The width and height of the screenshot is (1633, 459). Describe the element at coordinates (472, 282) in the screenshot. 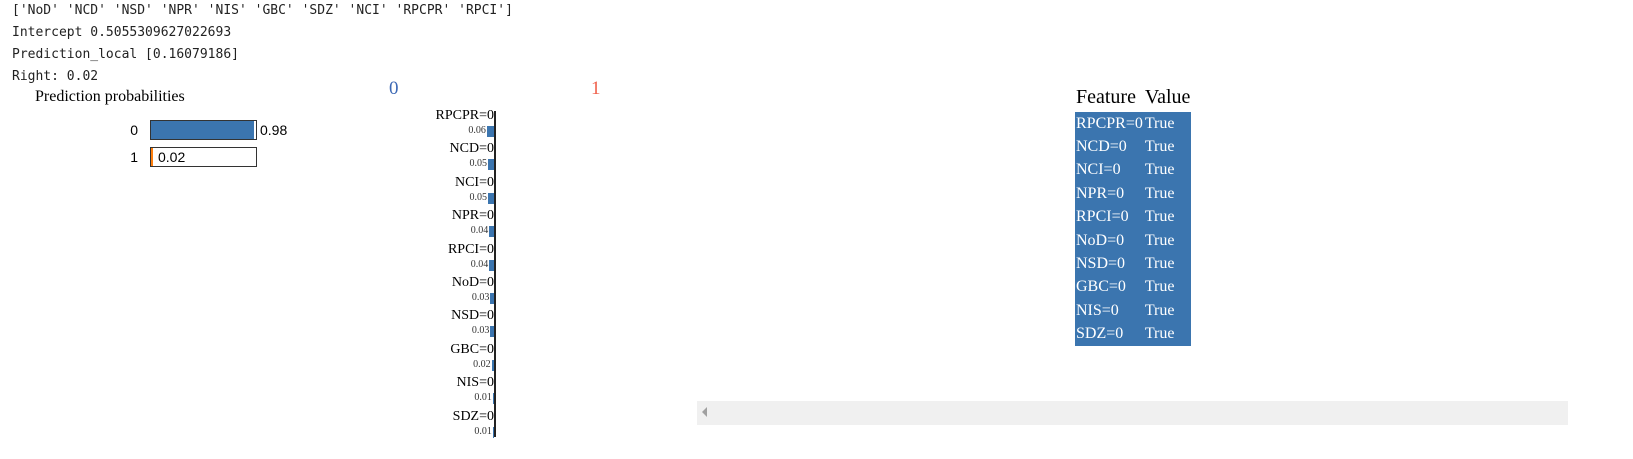

I see `weight-feature-label: NoD=0` at that location.